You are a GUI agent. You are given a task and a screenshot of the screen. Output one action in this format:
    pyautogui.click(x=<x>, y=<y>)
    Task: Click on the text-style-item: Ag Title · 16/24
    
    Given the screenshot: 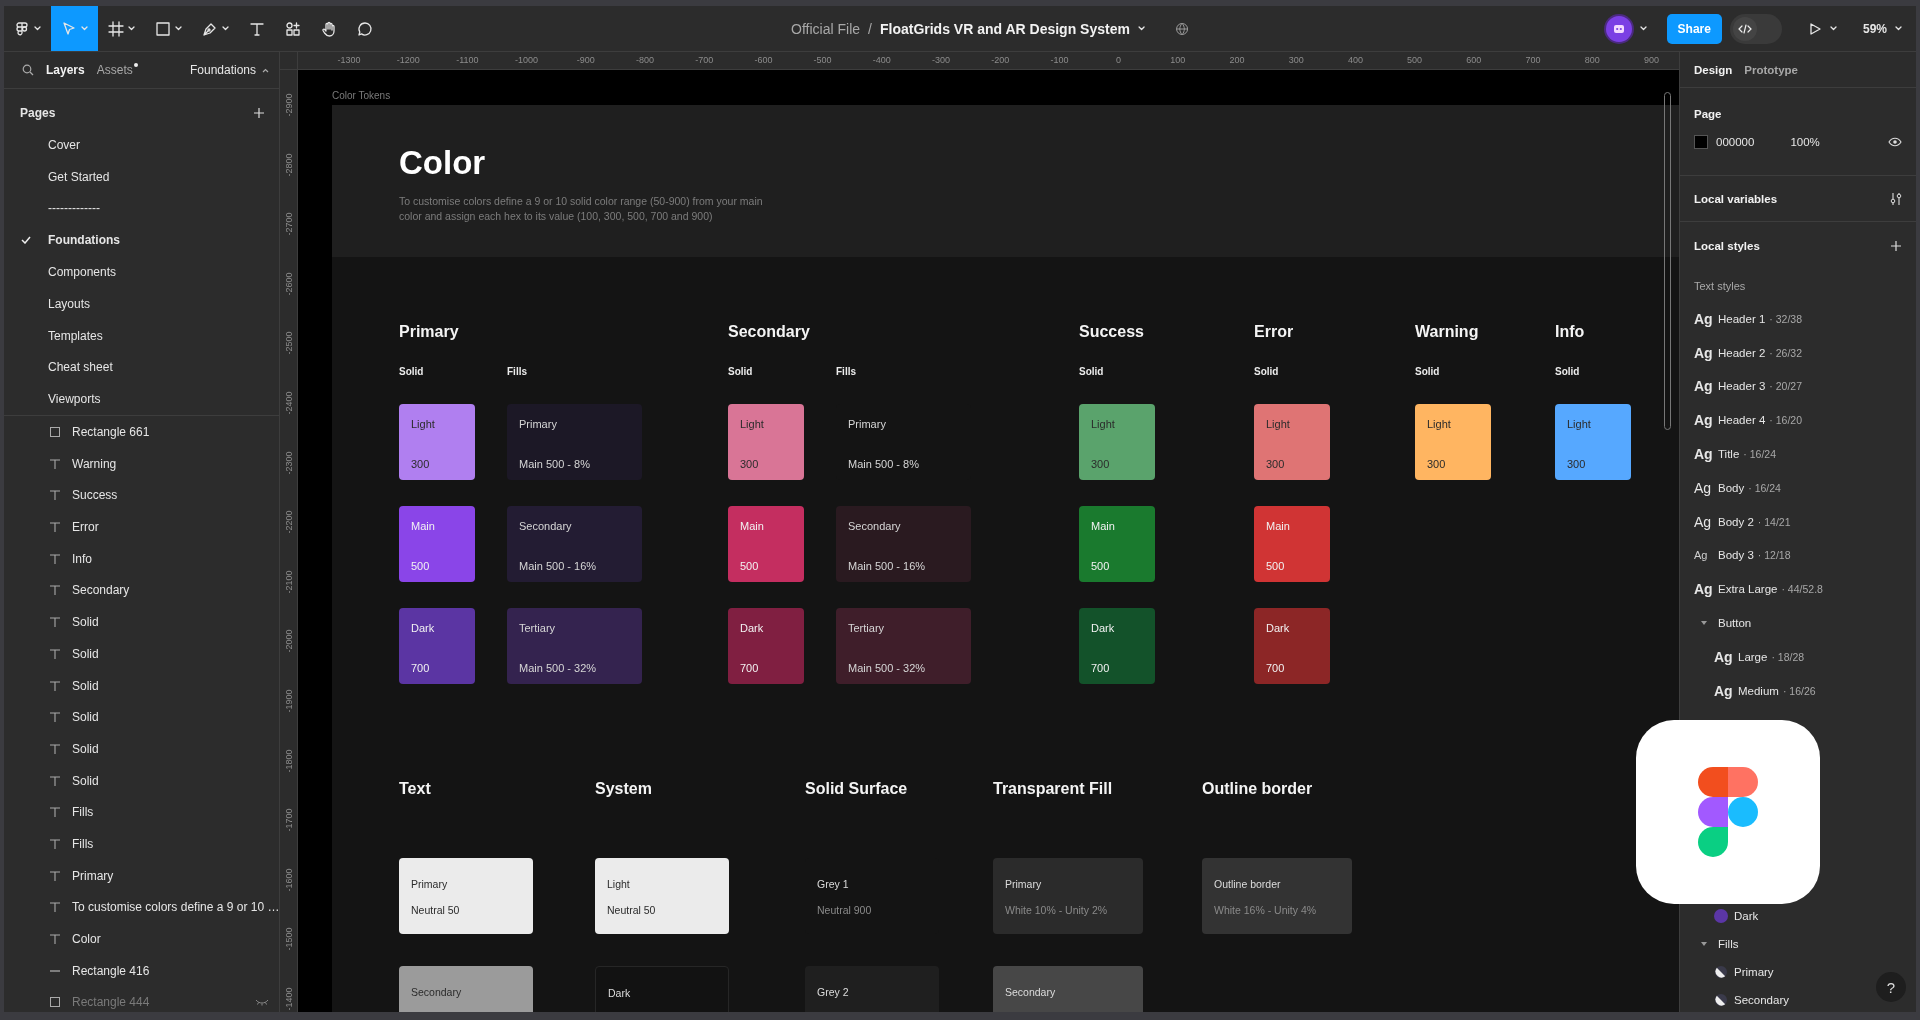 What is the action you would take?
    pyautogui.click(x=1798, y=454)
    